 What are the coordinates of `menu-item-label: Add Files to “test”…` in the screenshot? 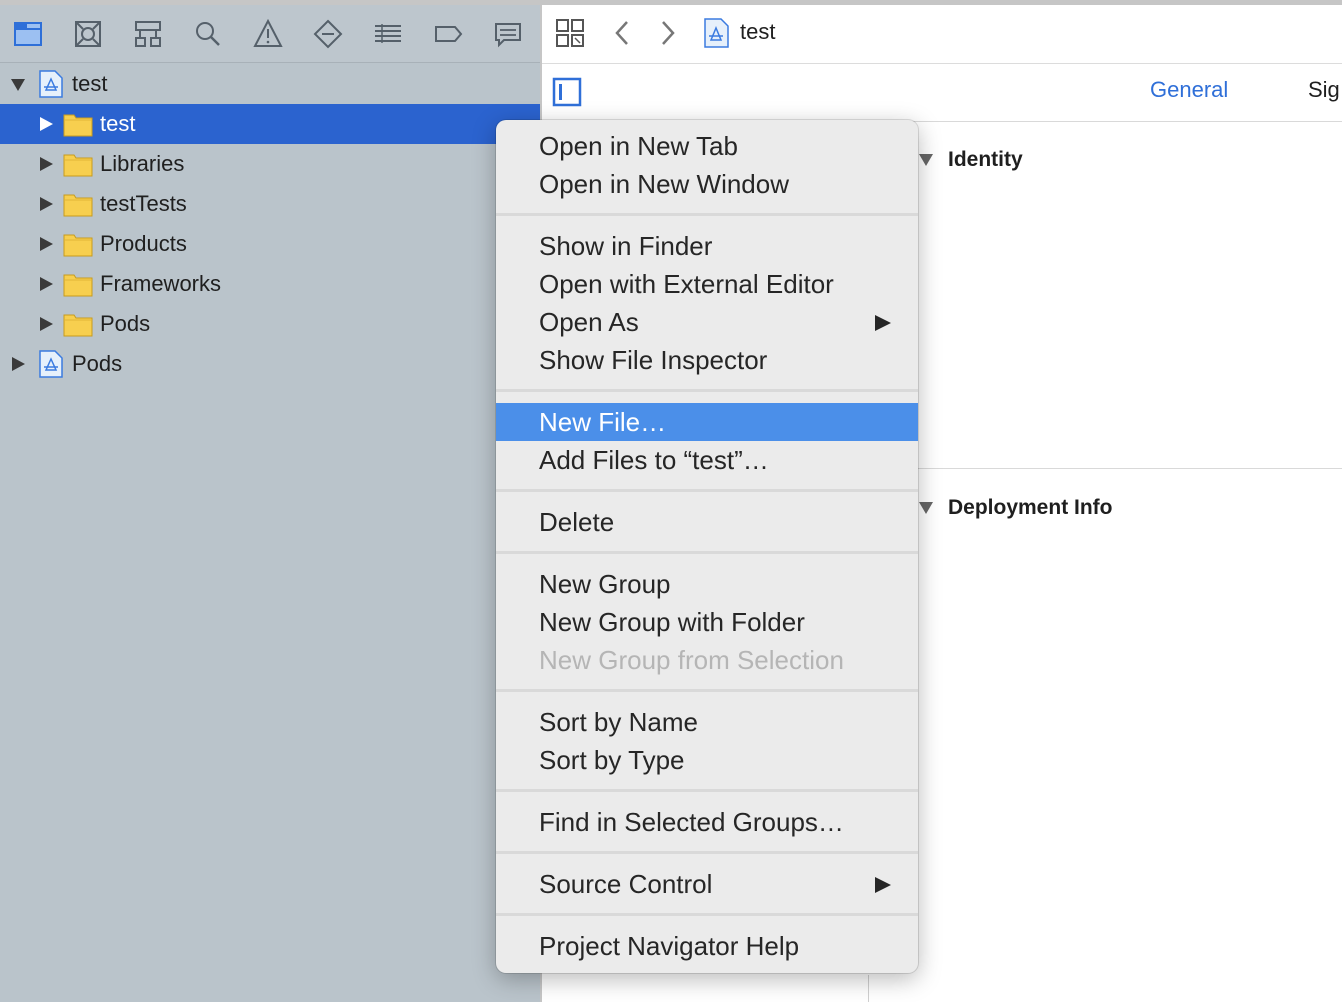 It's located at (654, 460).